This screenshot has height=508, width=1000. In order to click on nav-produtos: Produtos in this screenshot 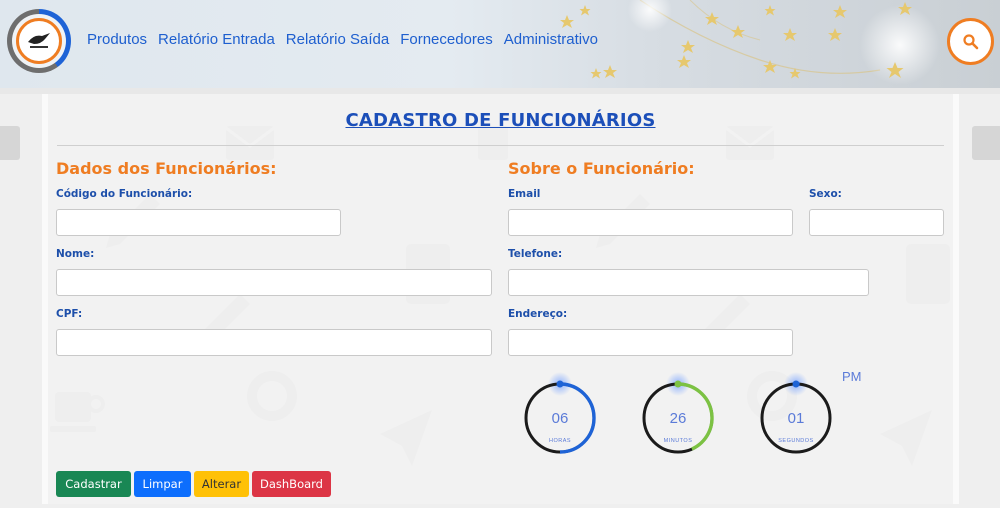, I will do `click(117, 39)`.